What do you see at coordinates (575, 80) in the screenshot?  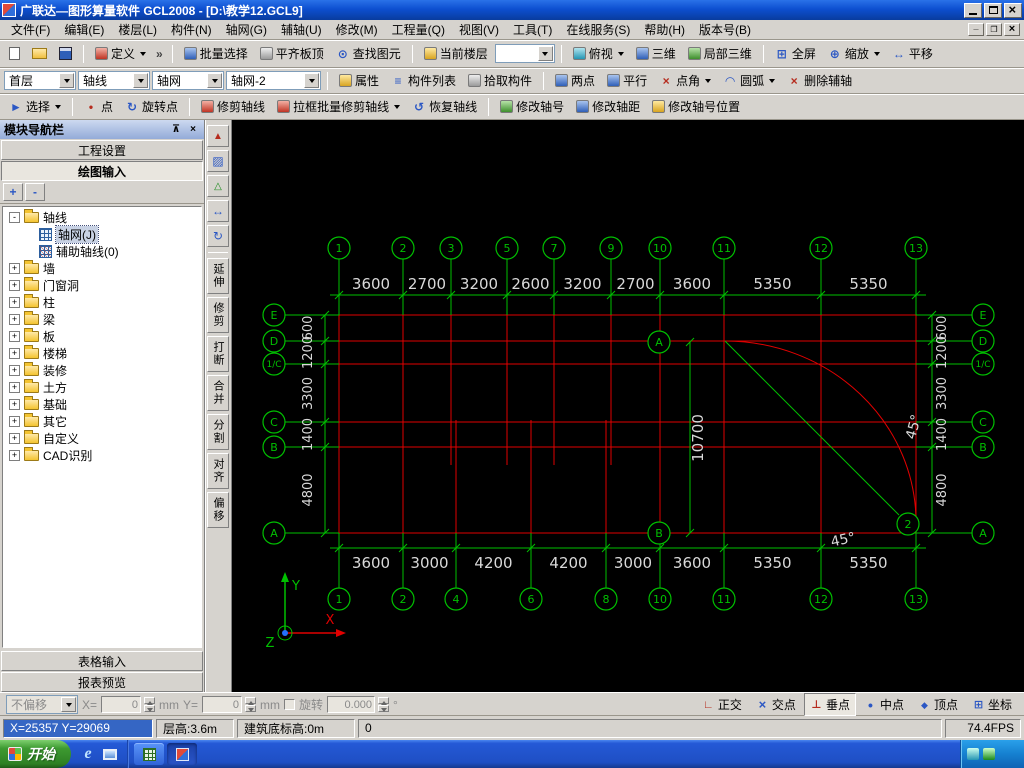 I see `two-point-aux-button: 两点` at bounding box center [575, 80].